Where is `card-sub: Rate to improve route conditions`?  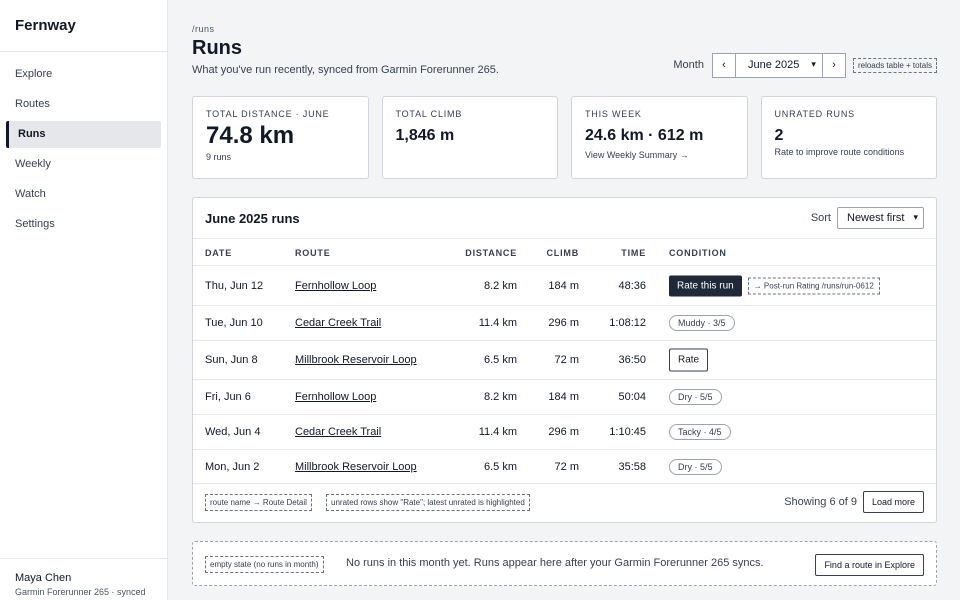
card-sub: Rate to improve route conditions is located at coordinates (839, 152).